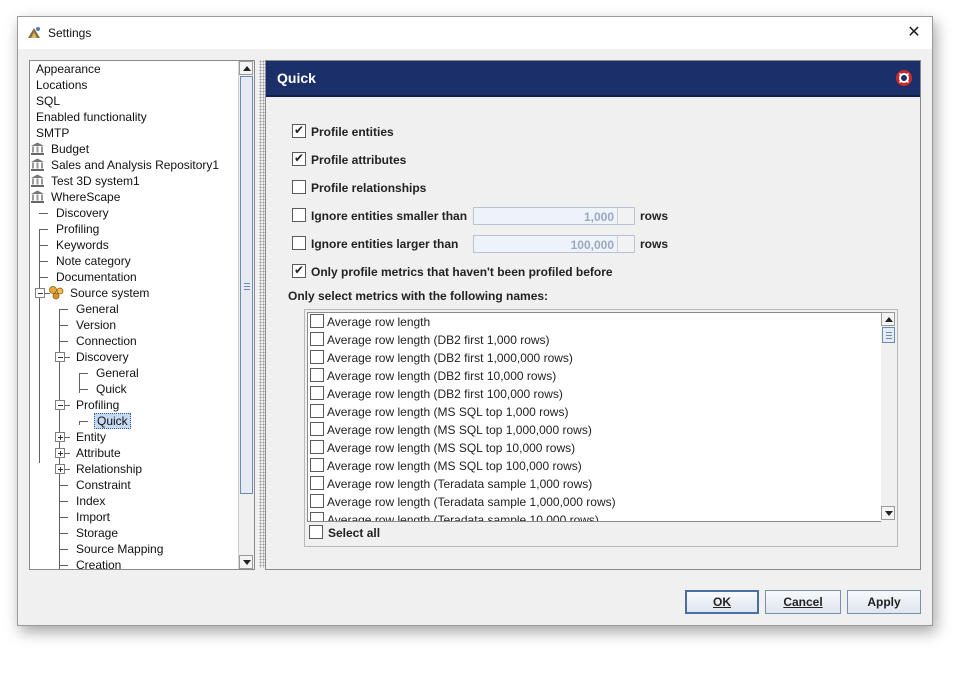 This screenshot has height=674, width=980. Describe the element at coordinates (914, 33) in the screenshot. I see `close-icon: ✕` at that location.